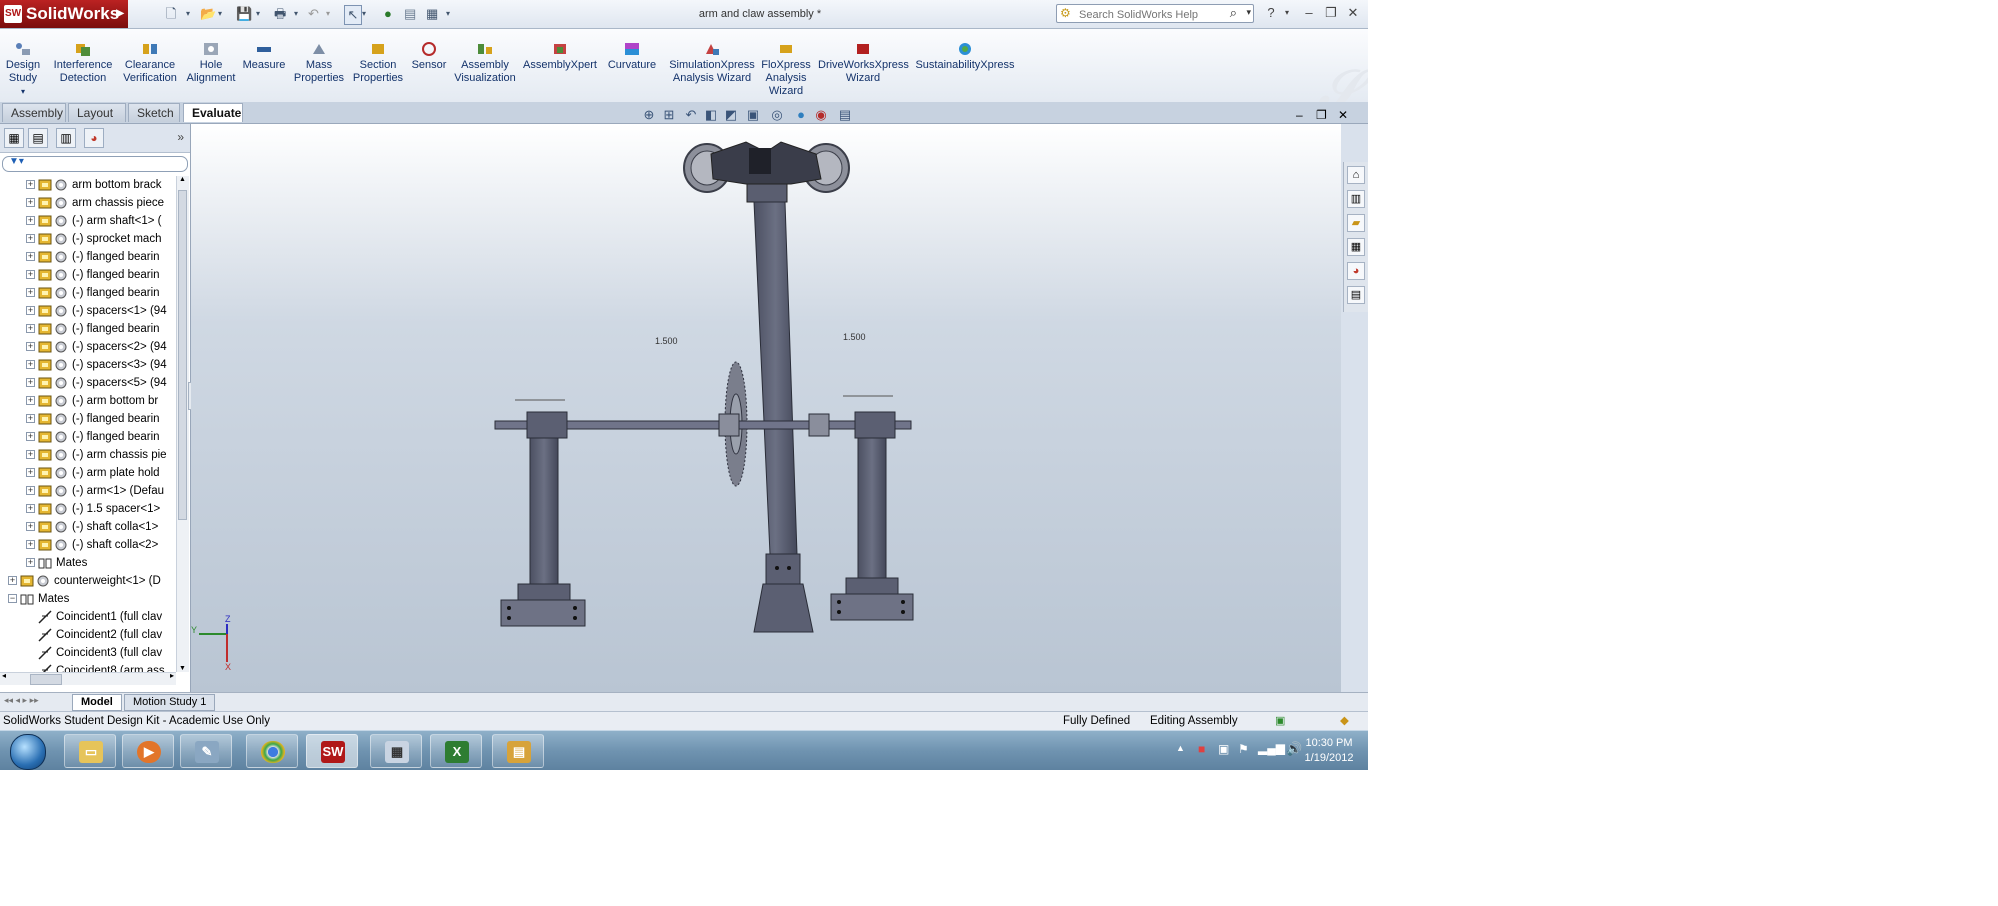  I want to click on display-style-icon: ▣, so click(753, 115).